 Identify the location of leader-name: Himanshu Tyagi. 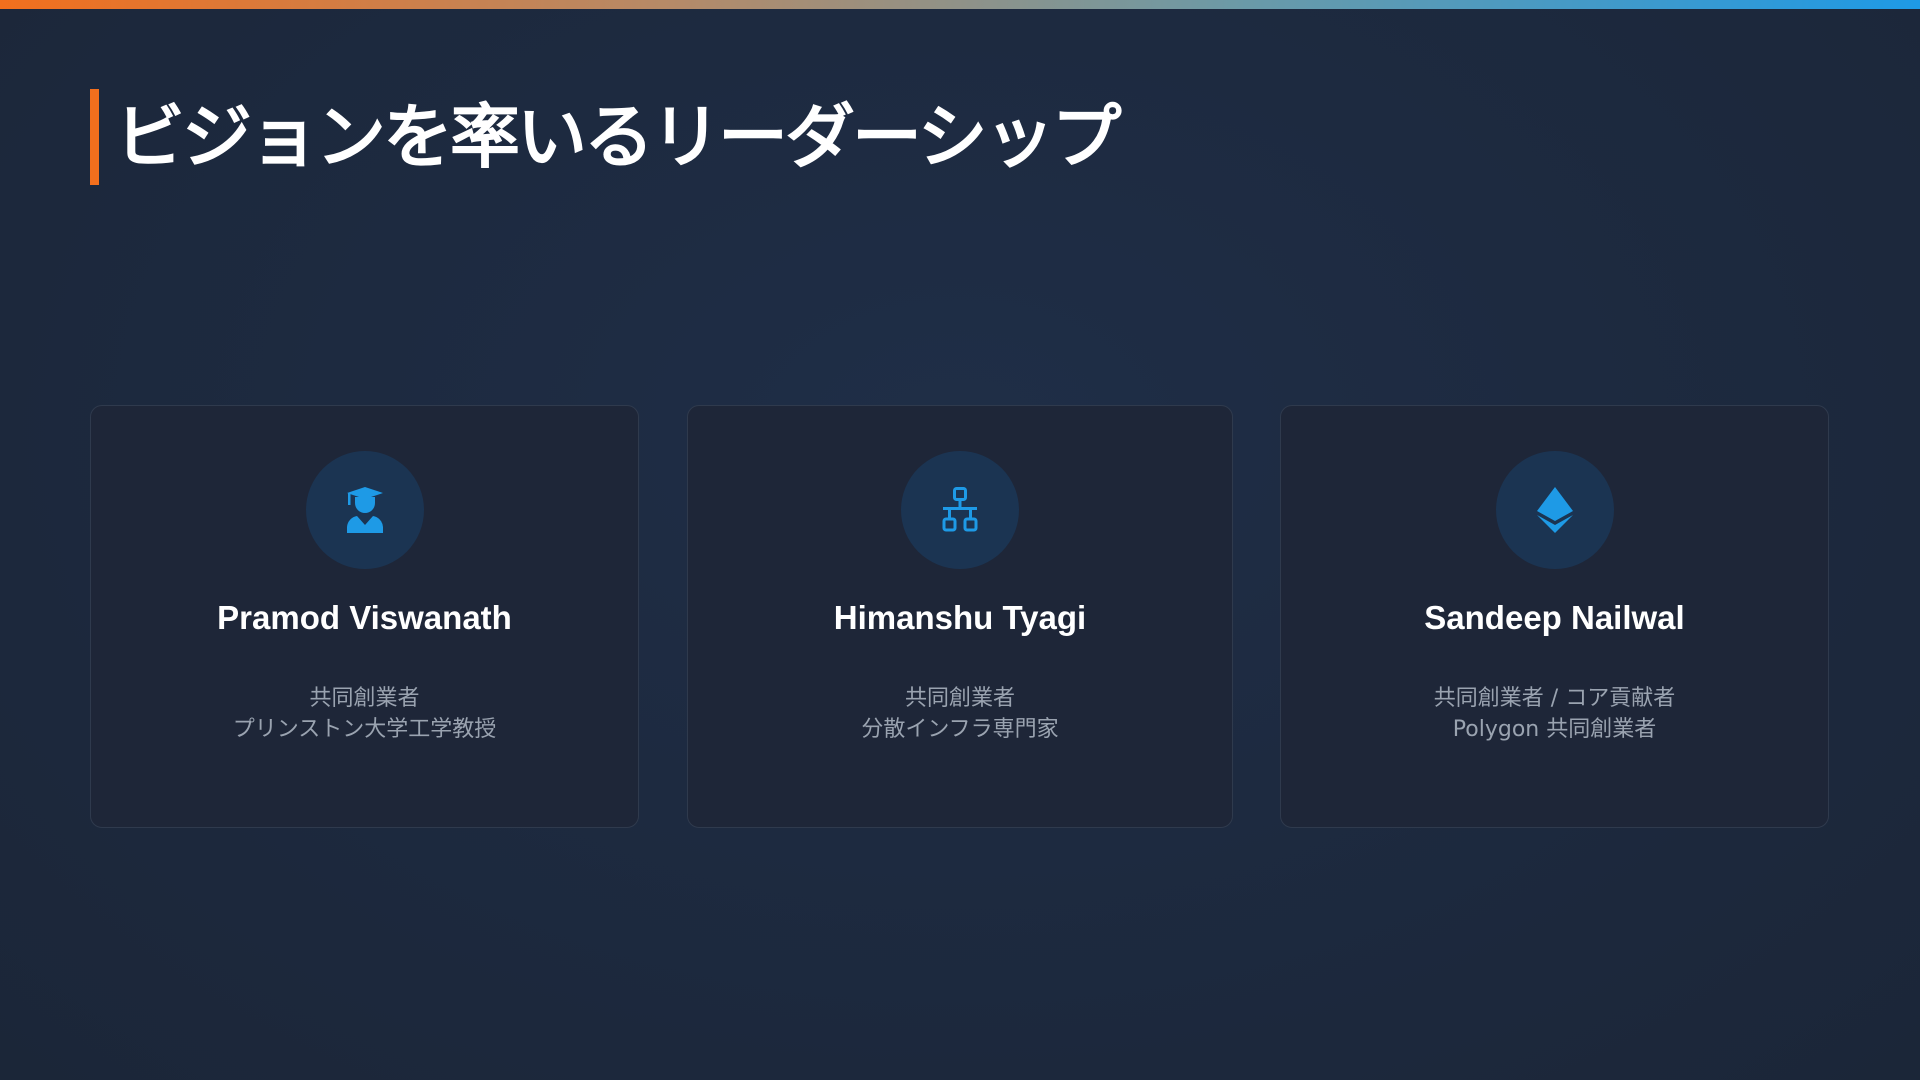
(960, 617).